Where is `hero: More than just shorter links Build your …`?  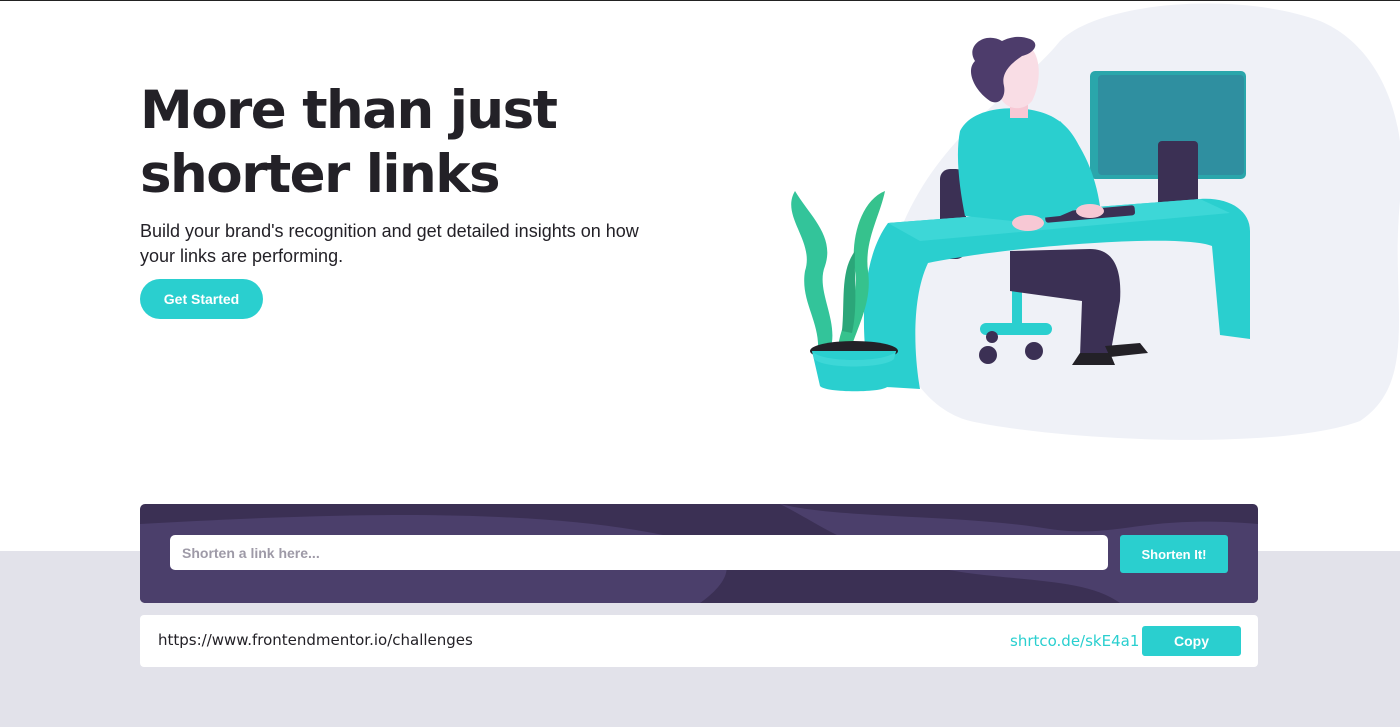
hero: More than just shorter links Build your … is located at coordinates (400, 174).